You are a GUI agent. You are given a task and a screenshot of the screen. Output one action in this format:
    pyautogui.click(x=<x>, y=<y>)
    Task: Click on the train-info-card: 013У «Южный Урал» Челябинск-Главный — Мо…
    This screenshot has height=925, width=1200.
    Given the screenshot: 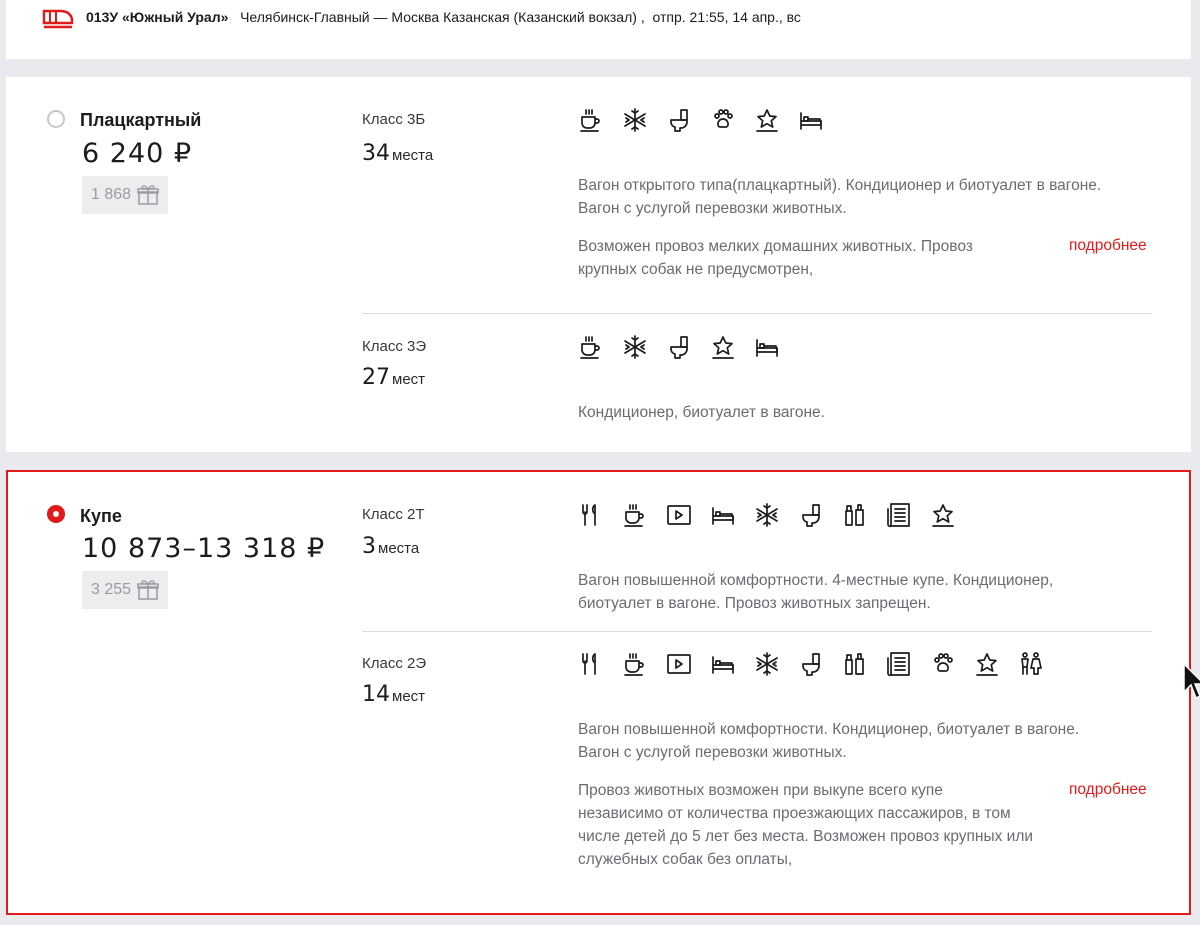 What is the action you would take?
    pyautogui.click(x=598, y=29)
    